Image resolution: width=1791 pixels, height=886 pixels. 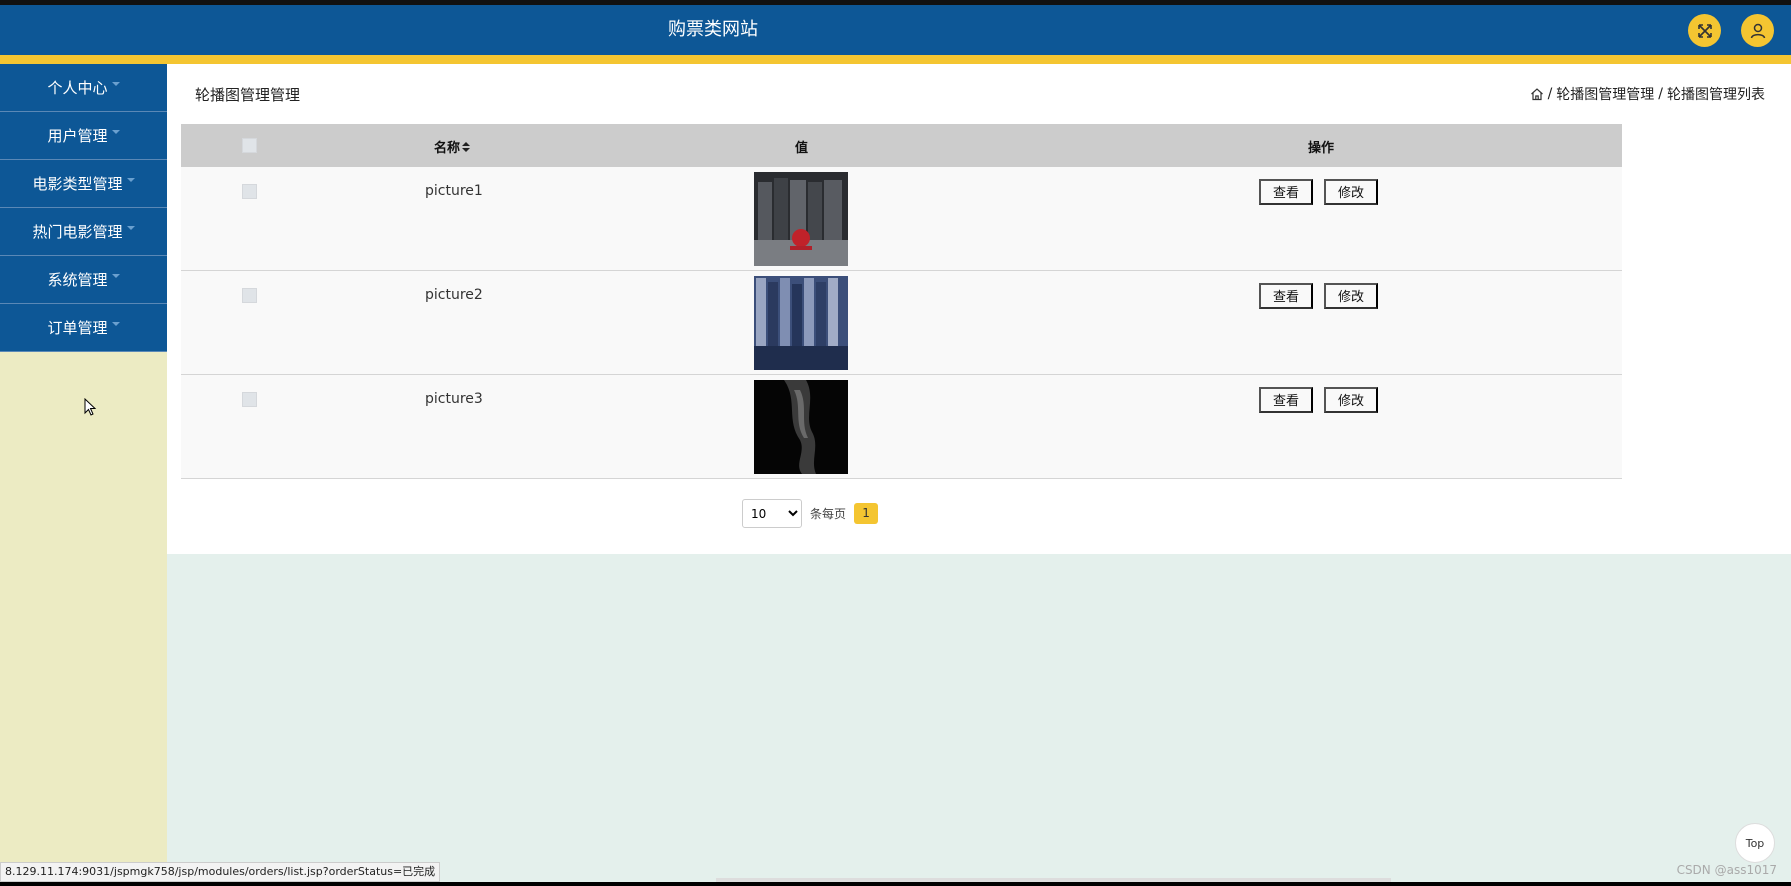 What do you see at coordinates (895, 59) in the screenshot?
I see `header-accent-stripe` at bounding box center [895, 59].